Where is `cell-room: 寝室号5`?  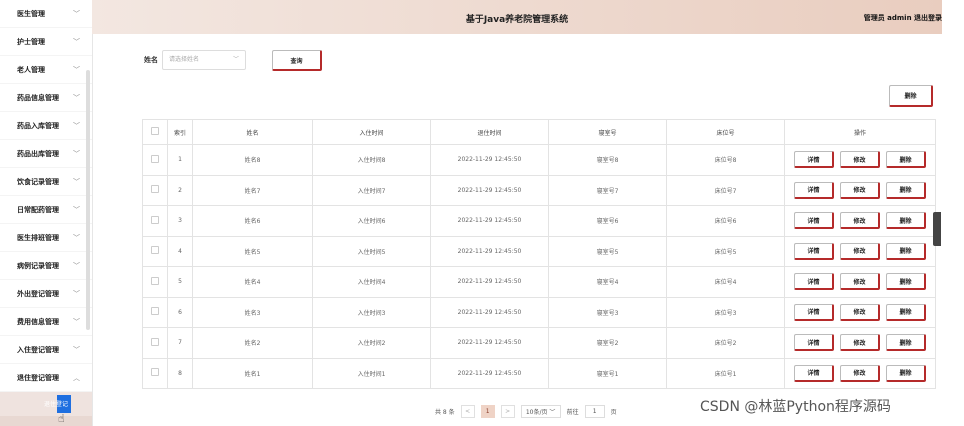 cell-room: 寝室号5 is located at coordinates (607, 251).